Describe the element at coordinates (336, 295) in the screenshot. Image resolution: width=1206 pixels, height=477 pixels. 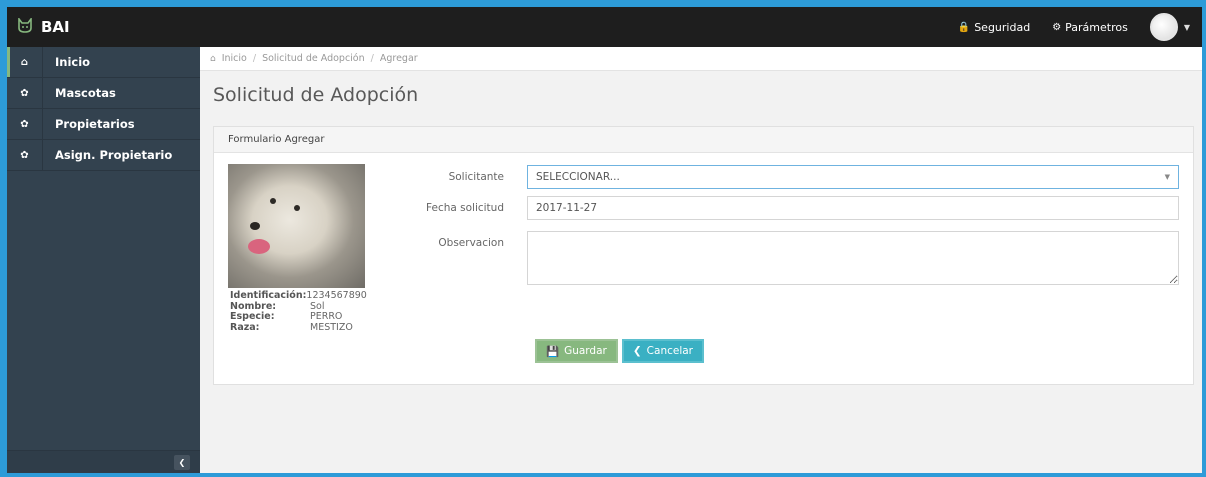
I see `pet-id-value: 1234567890` at that location.